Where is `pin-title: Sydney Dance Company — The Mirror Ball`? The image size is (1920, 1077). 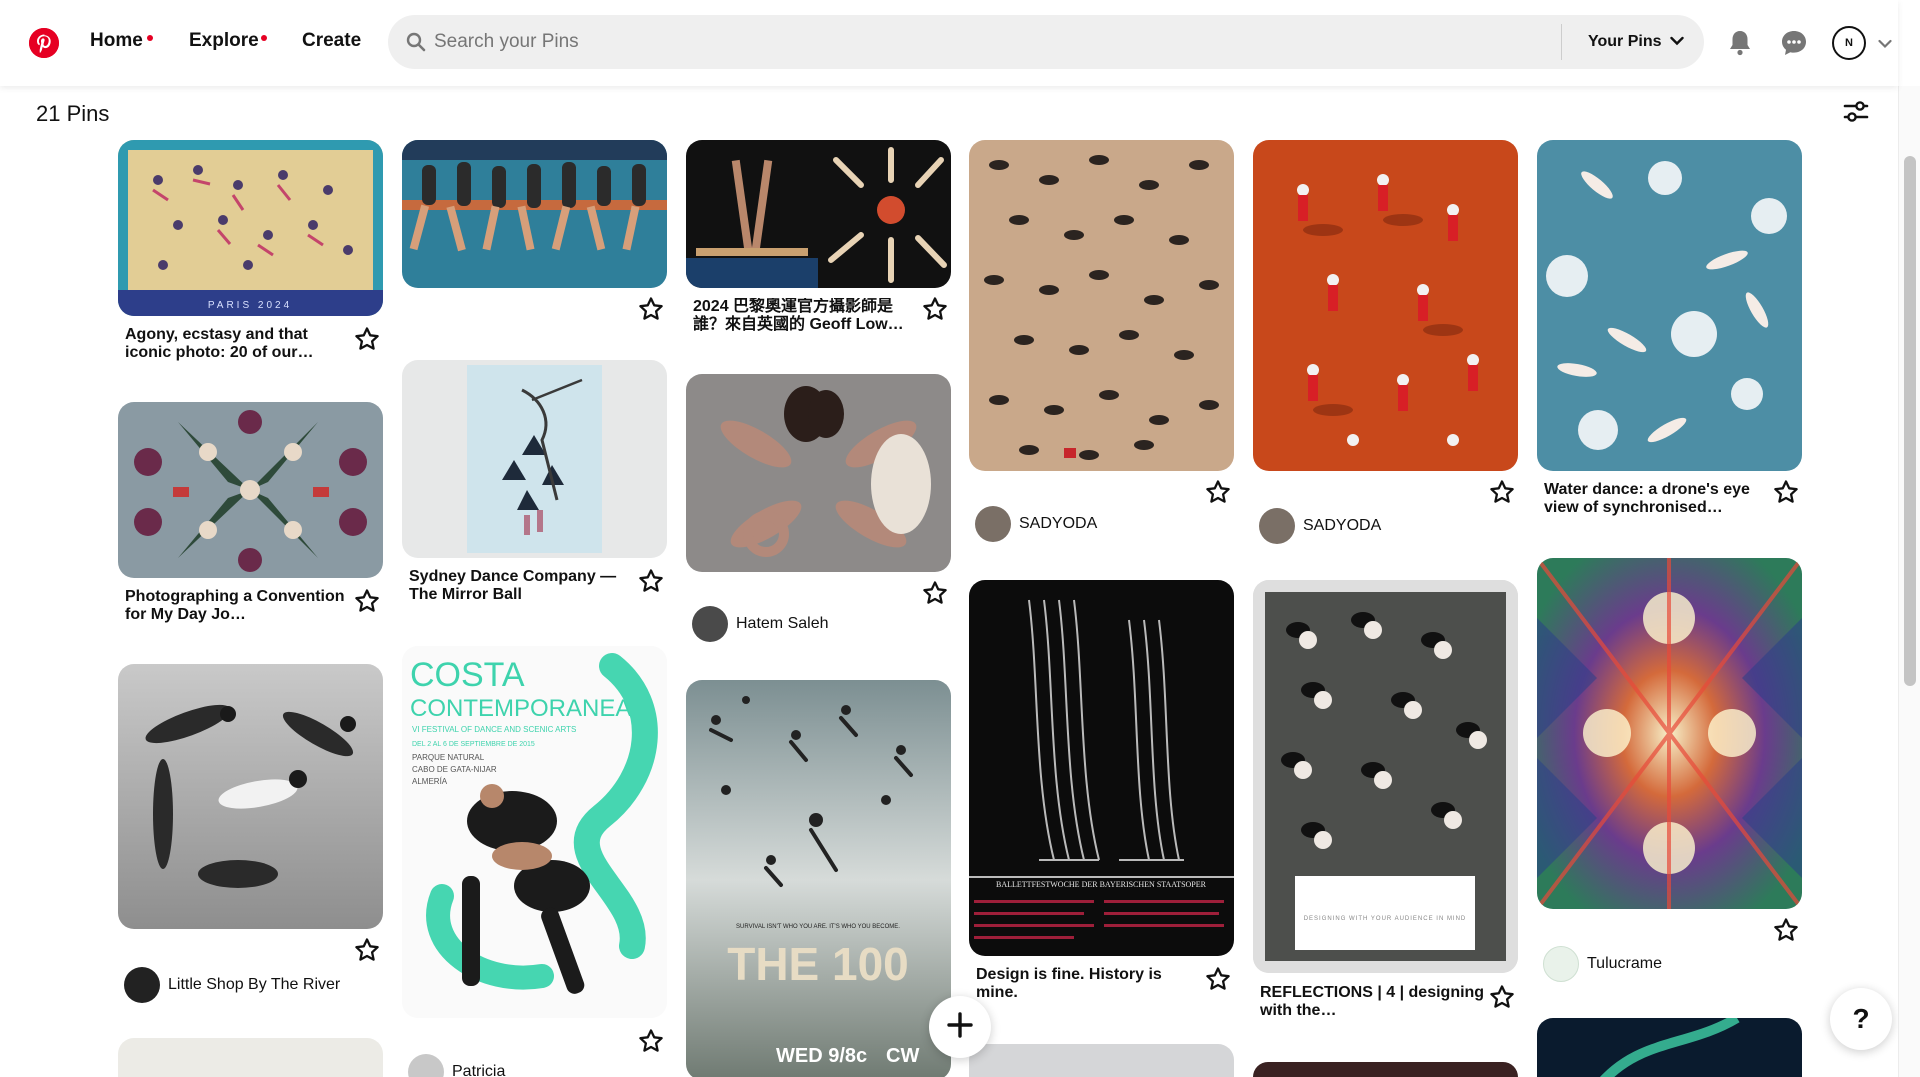
pin-title: Sydney Dance Company — The Mirror Ball is located at coordinates (521, 586).